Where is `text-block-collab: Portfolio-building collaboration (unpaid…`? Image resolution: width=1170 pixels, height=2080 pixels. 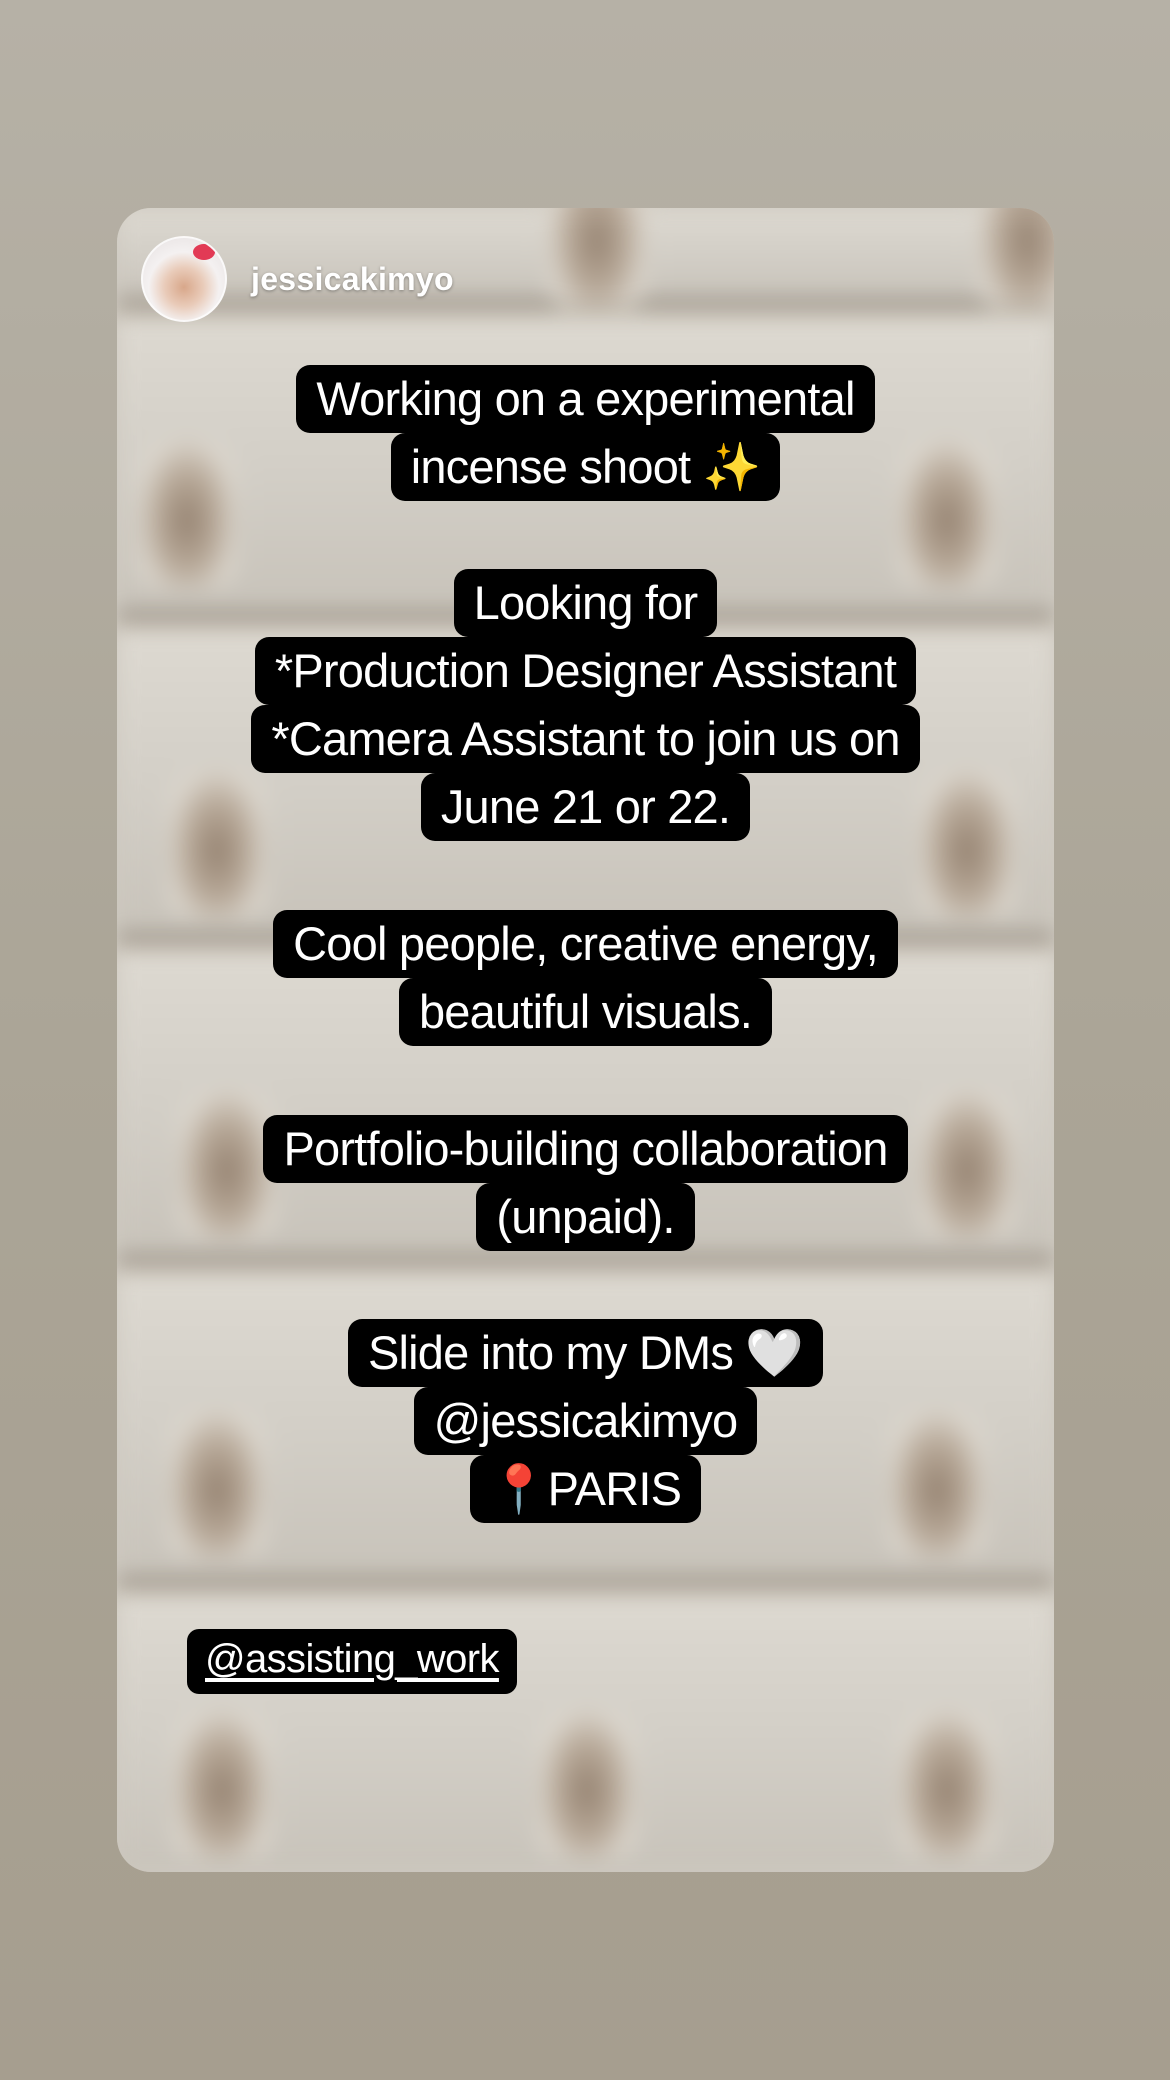 text-block-collab: Portfolio-building collaboration (unpaid… is located at coordinates (585, 1183).